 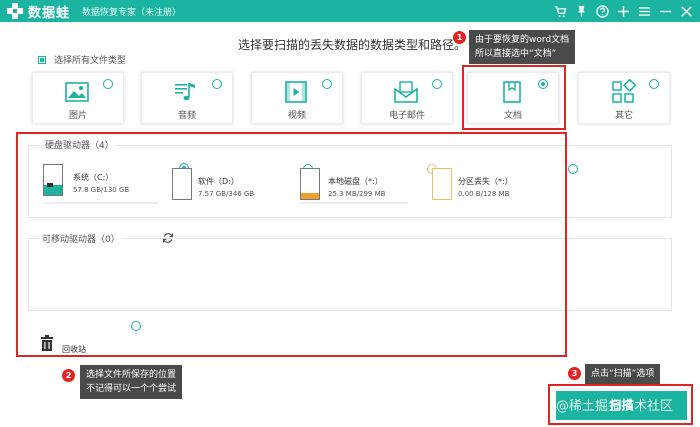 What do you see at coordinates (116, 184) in the screenshot?
I see `drive-c: 系统（C:） 57.8 GB/130 GB` at bounding box center [116, 184].